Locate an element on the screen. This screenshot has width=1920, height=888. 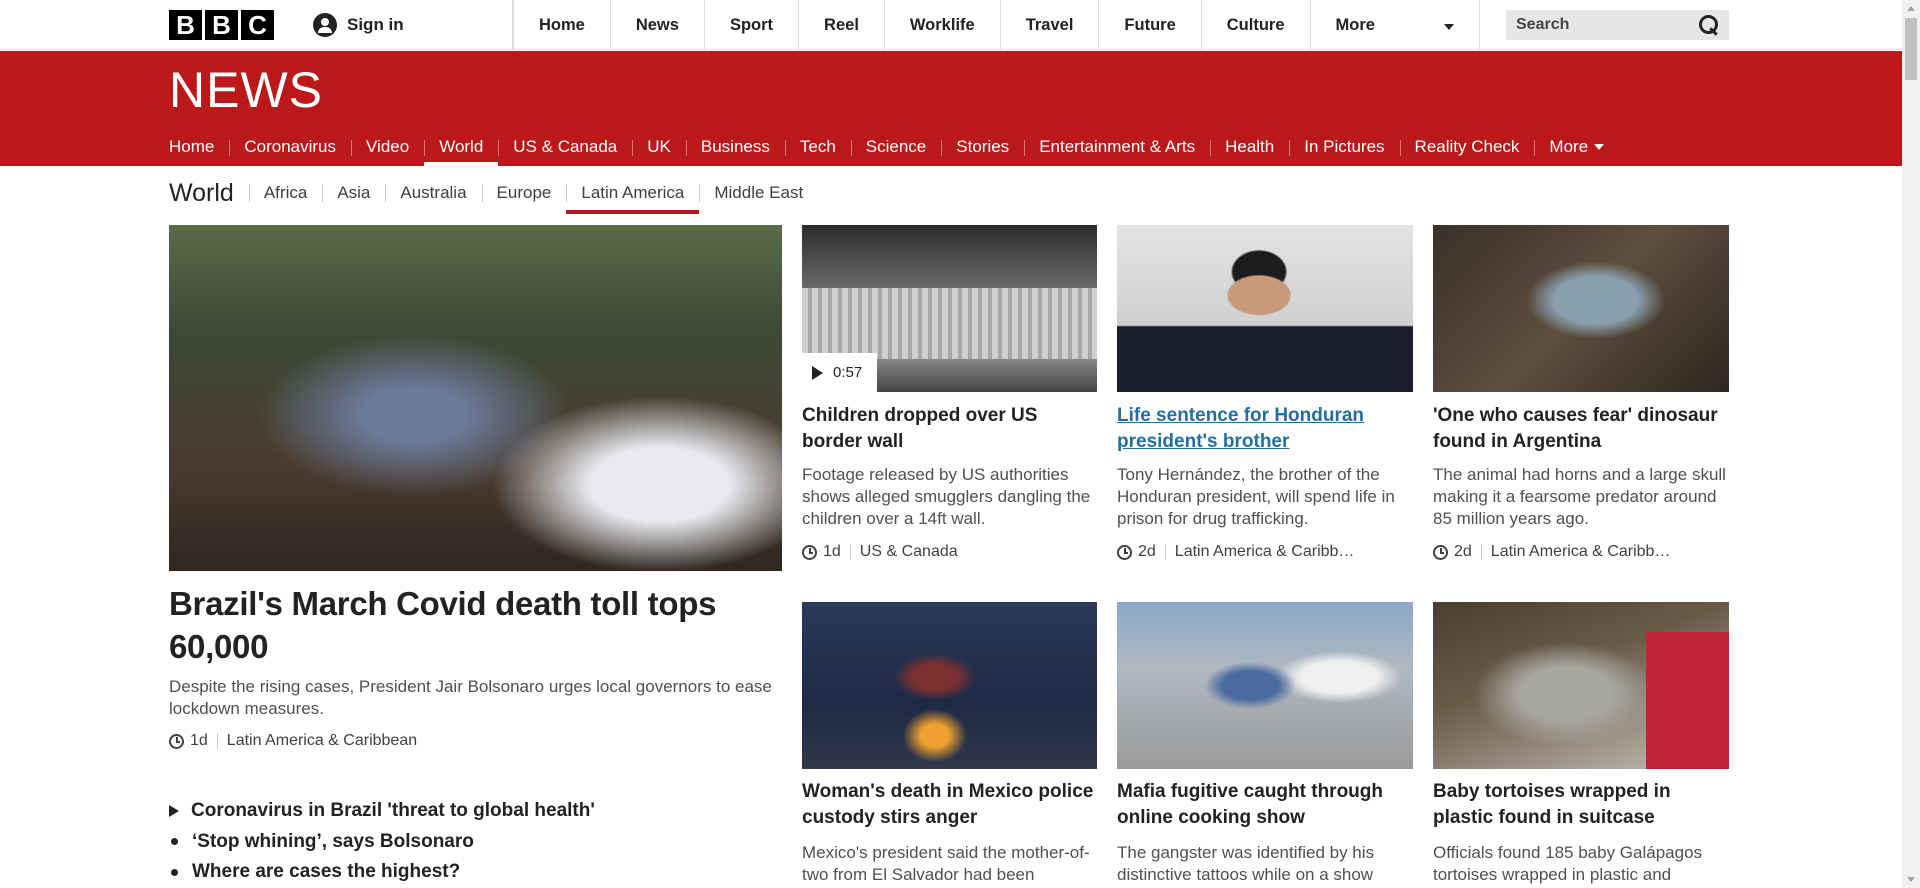
top-nav-worklife: Worklife is located at coordinates (941, 25).